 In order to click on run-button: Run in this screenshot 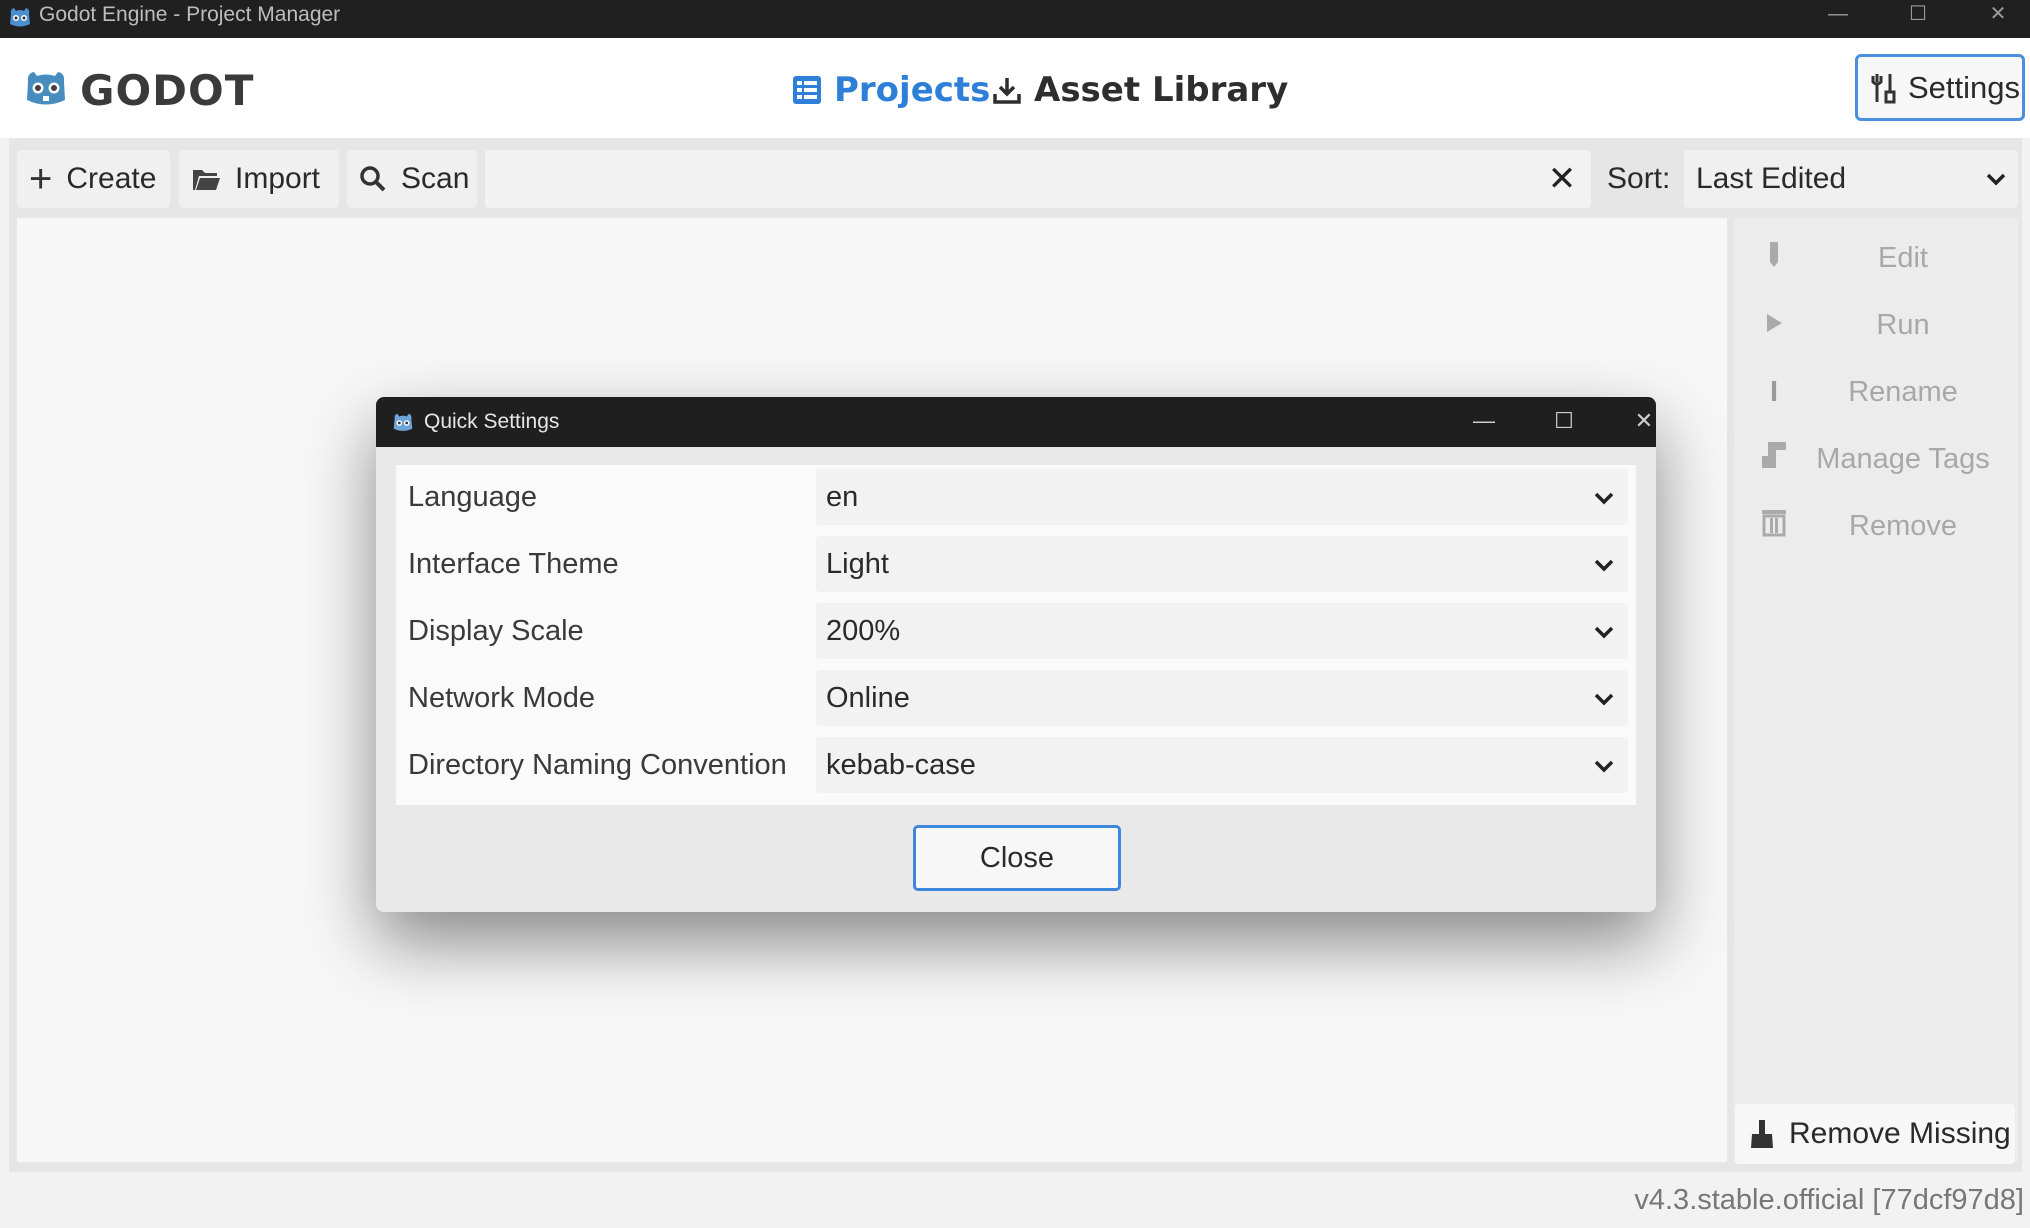, I will do `click(1876, 325)`.